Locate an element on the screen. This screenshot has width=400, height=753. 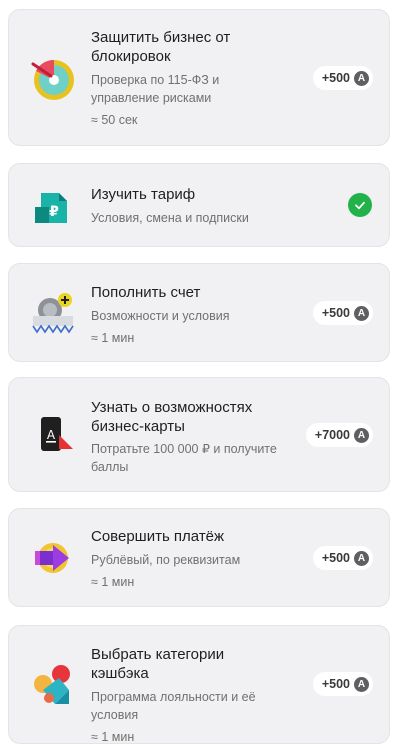
task-title: Совершить платёж is located at coordinates (158, 536).